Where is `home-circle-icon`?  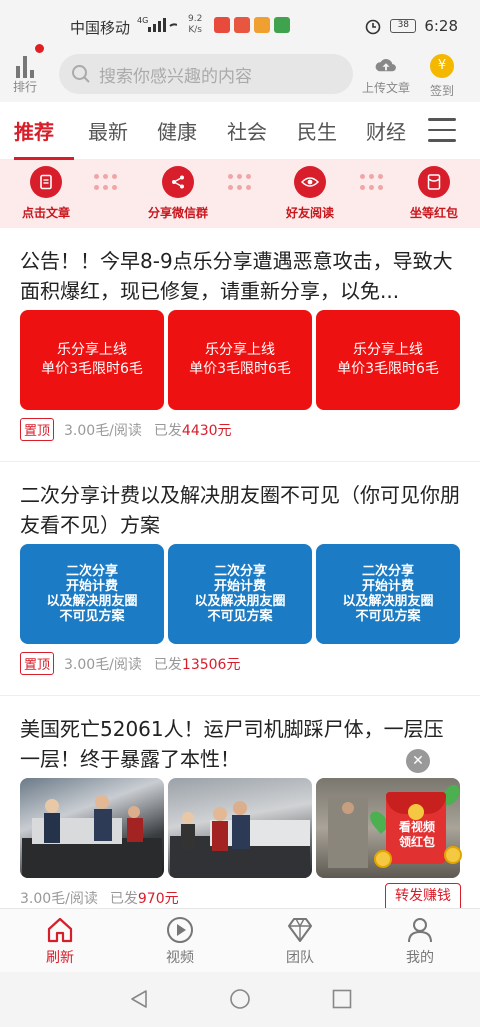
home-circle-icon is located at coordinates (240, 1001).